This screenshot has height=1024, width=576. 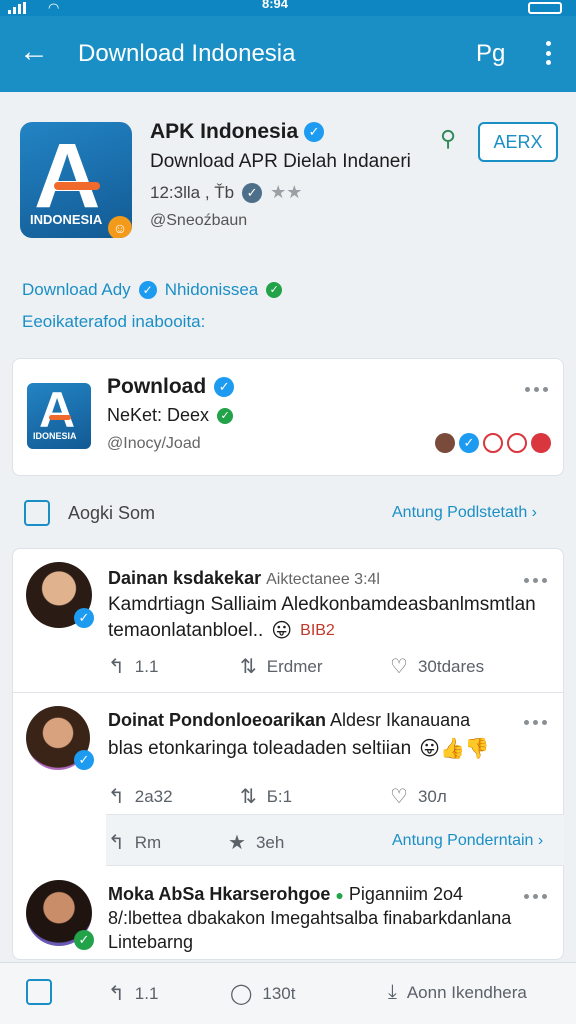 What do you see at coordinates (151, 942) in the screenshot?
I see `post-text-line2: Lintebarng` at bounding box center [151, 942].